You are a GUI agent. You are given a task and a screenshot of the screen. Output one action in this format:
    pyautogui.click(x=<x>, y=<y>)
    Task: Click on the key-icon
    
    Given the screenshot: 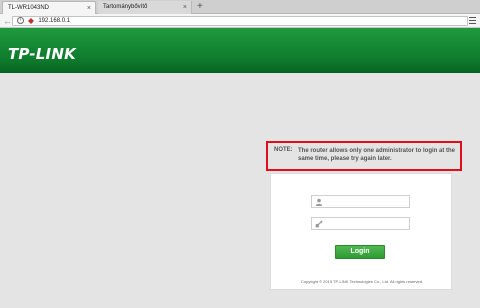 What is the action you would take?
    pyautogui.click(x=319, y=224)
    